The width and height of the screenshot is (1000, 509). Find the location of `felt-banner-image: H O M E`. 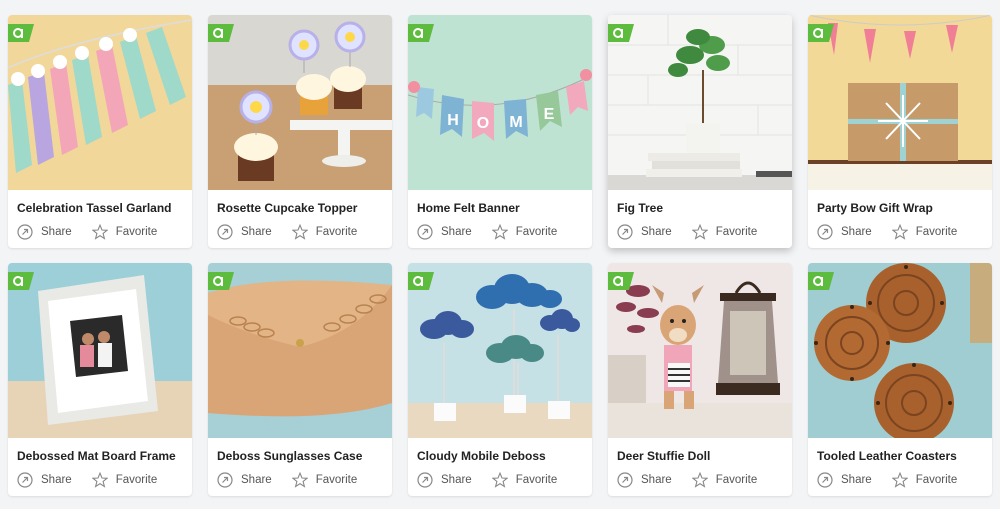

felt-banner-image: H O M E is located at coordinates (500, 102).